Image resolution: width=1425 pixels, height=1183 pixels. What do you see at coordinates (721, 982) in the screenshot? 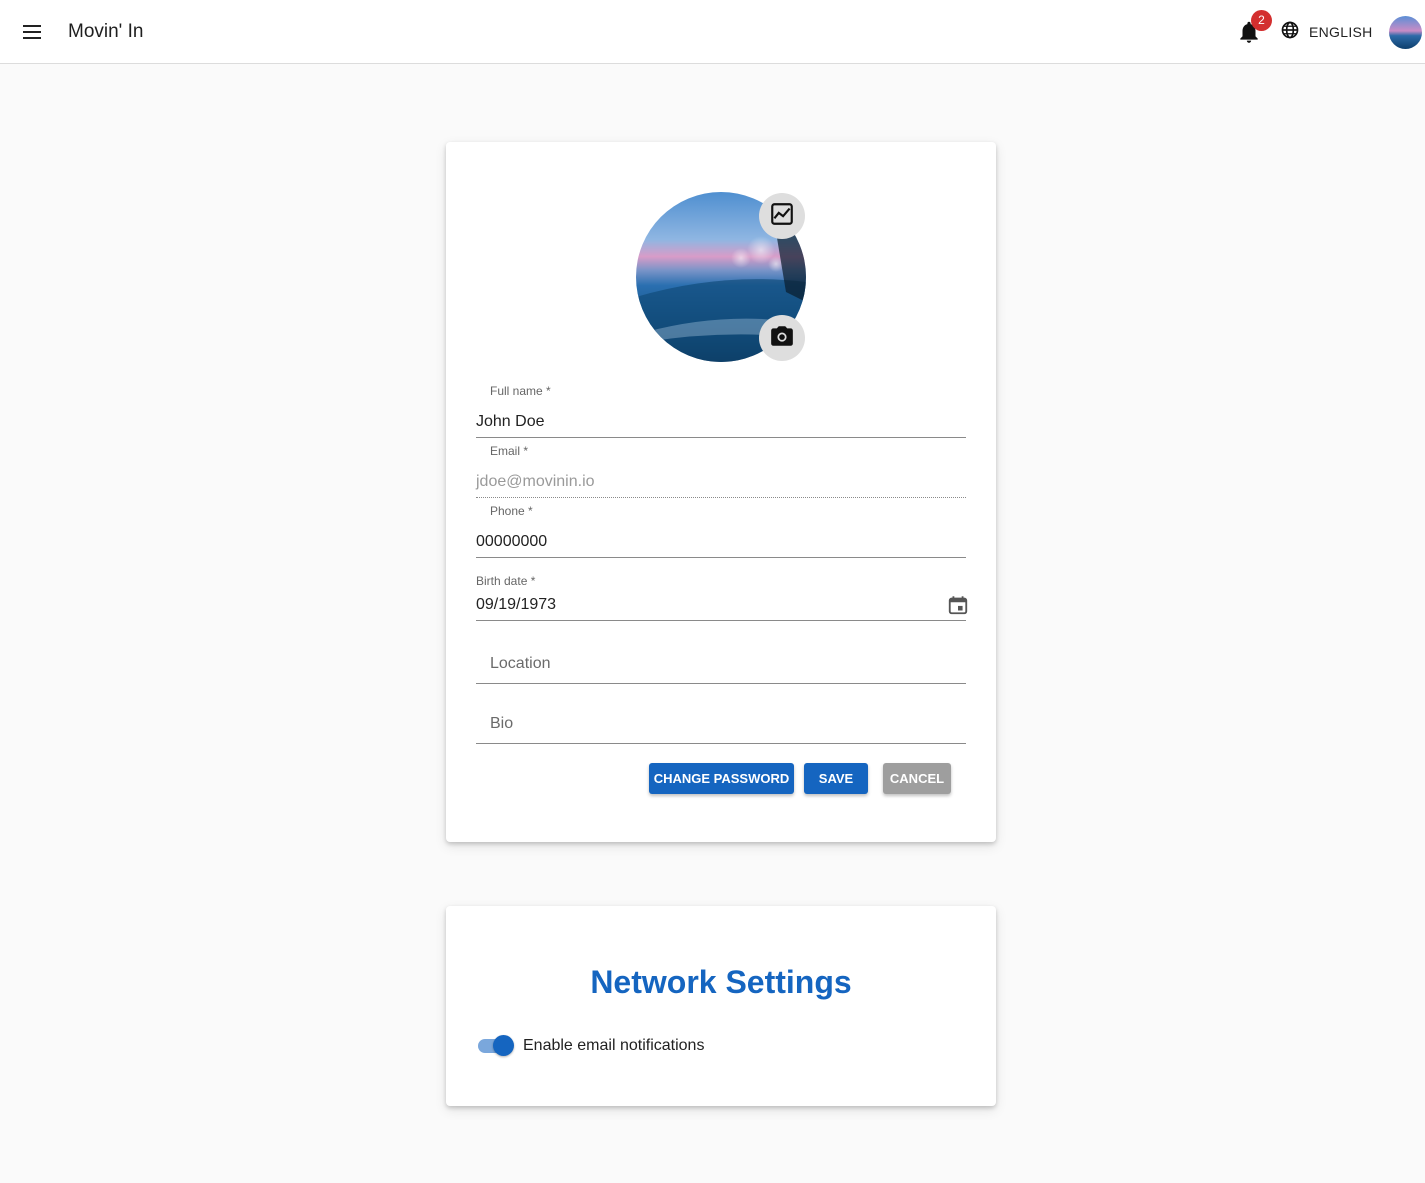
I see `network-settings-title: Network Settings` at bounding box center [721, 982].